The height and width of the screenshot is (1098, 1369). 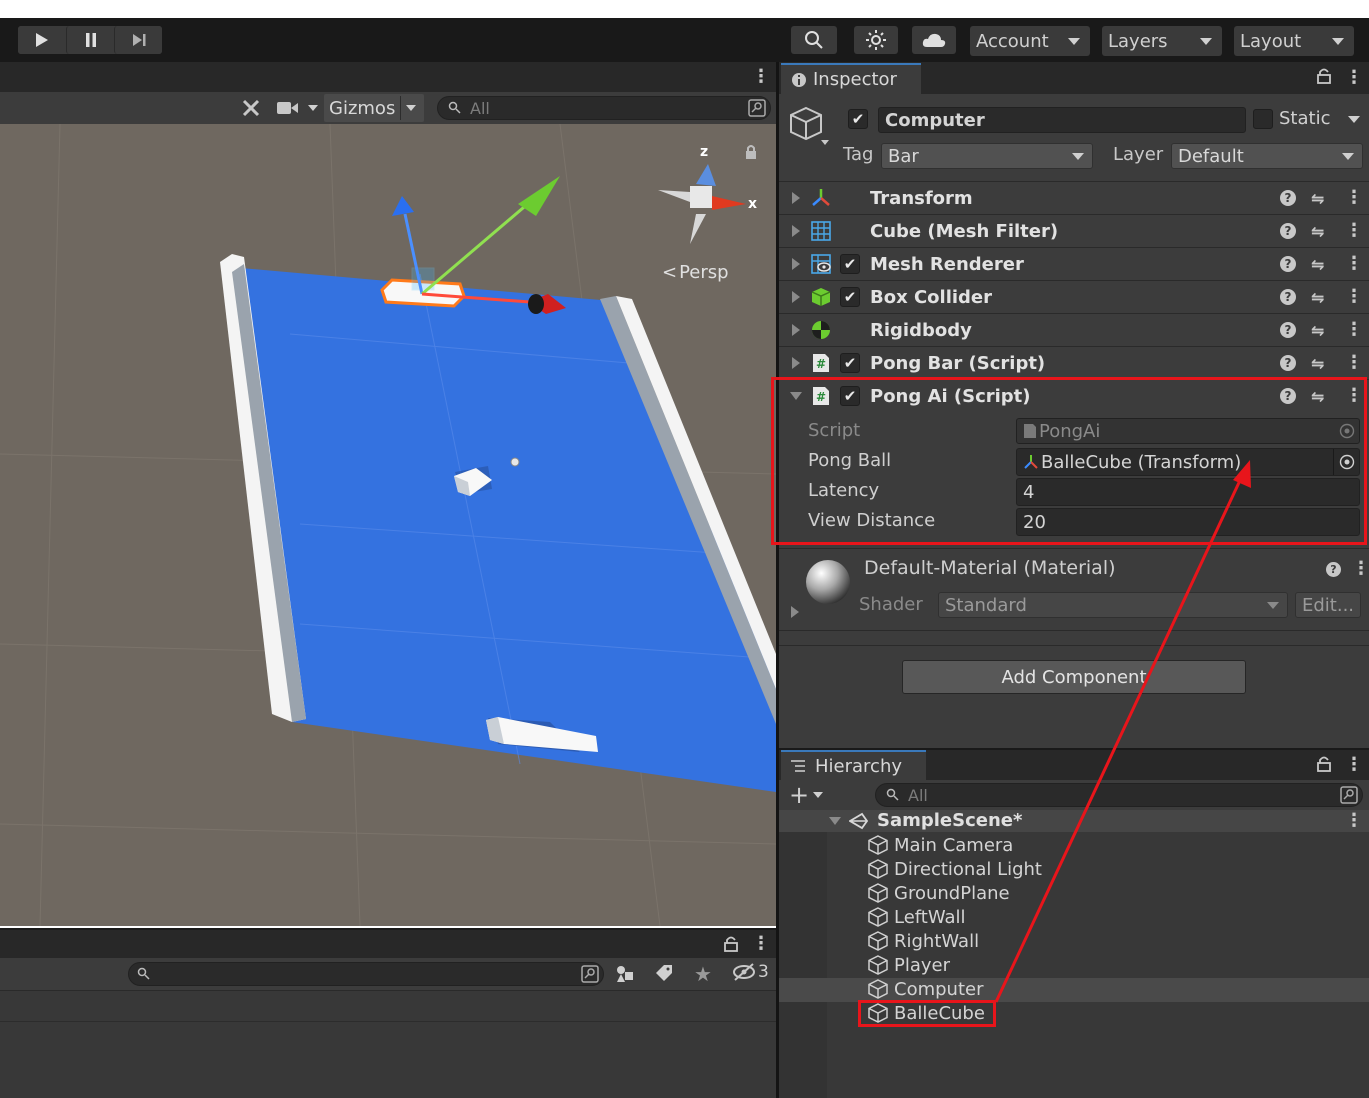 What do you see at coordinates (968, 869) in the screenshot?
I see `hierarchy-item-label: Directional Light` at bounding box center [968, 869].